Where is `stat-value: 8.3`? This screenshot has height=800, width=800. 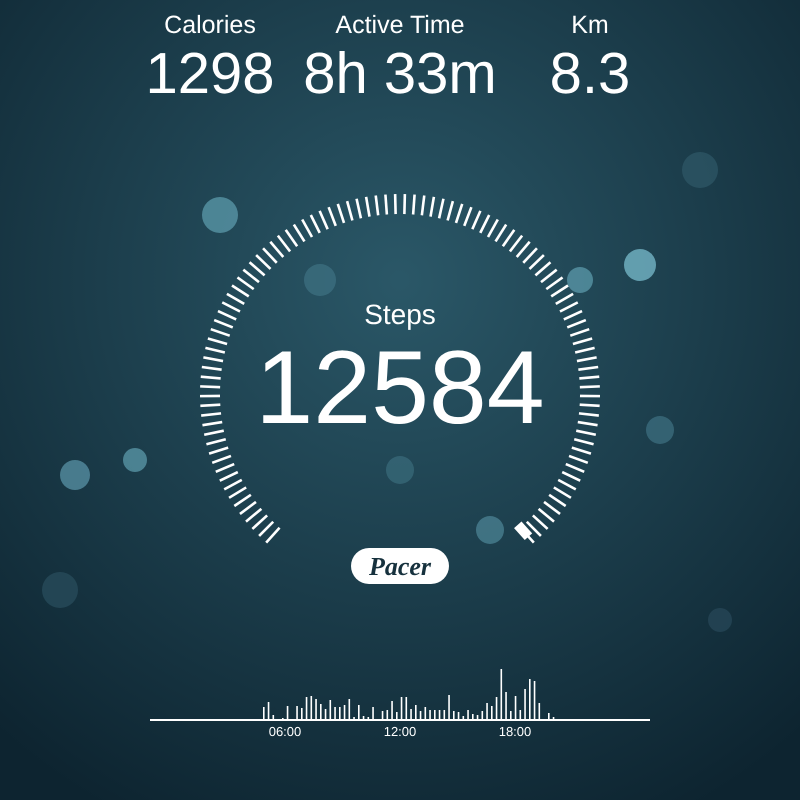 stat-value: 8.3 is located at coordinates (590, 74).